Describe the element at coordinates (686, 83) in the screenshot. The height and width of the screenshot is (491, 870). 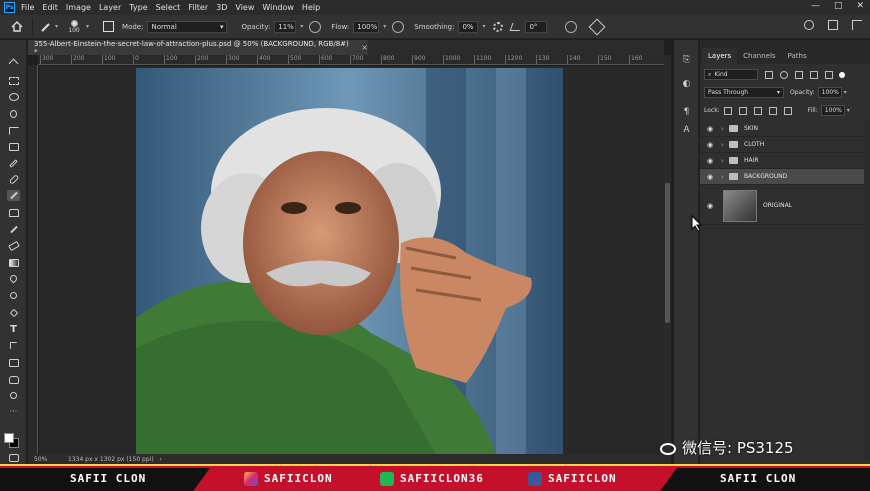
I see `adjustments-panel-icon: ◐` at that location.